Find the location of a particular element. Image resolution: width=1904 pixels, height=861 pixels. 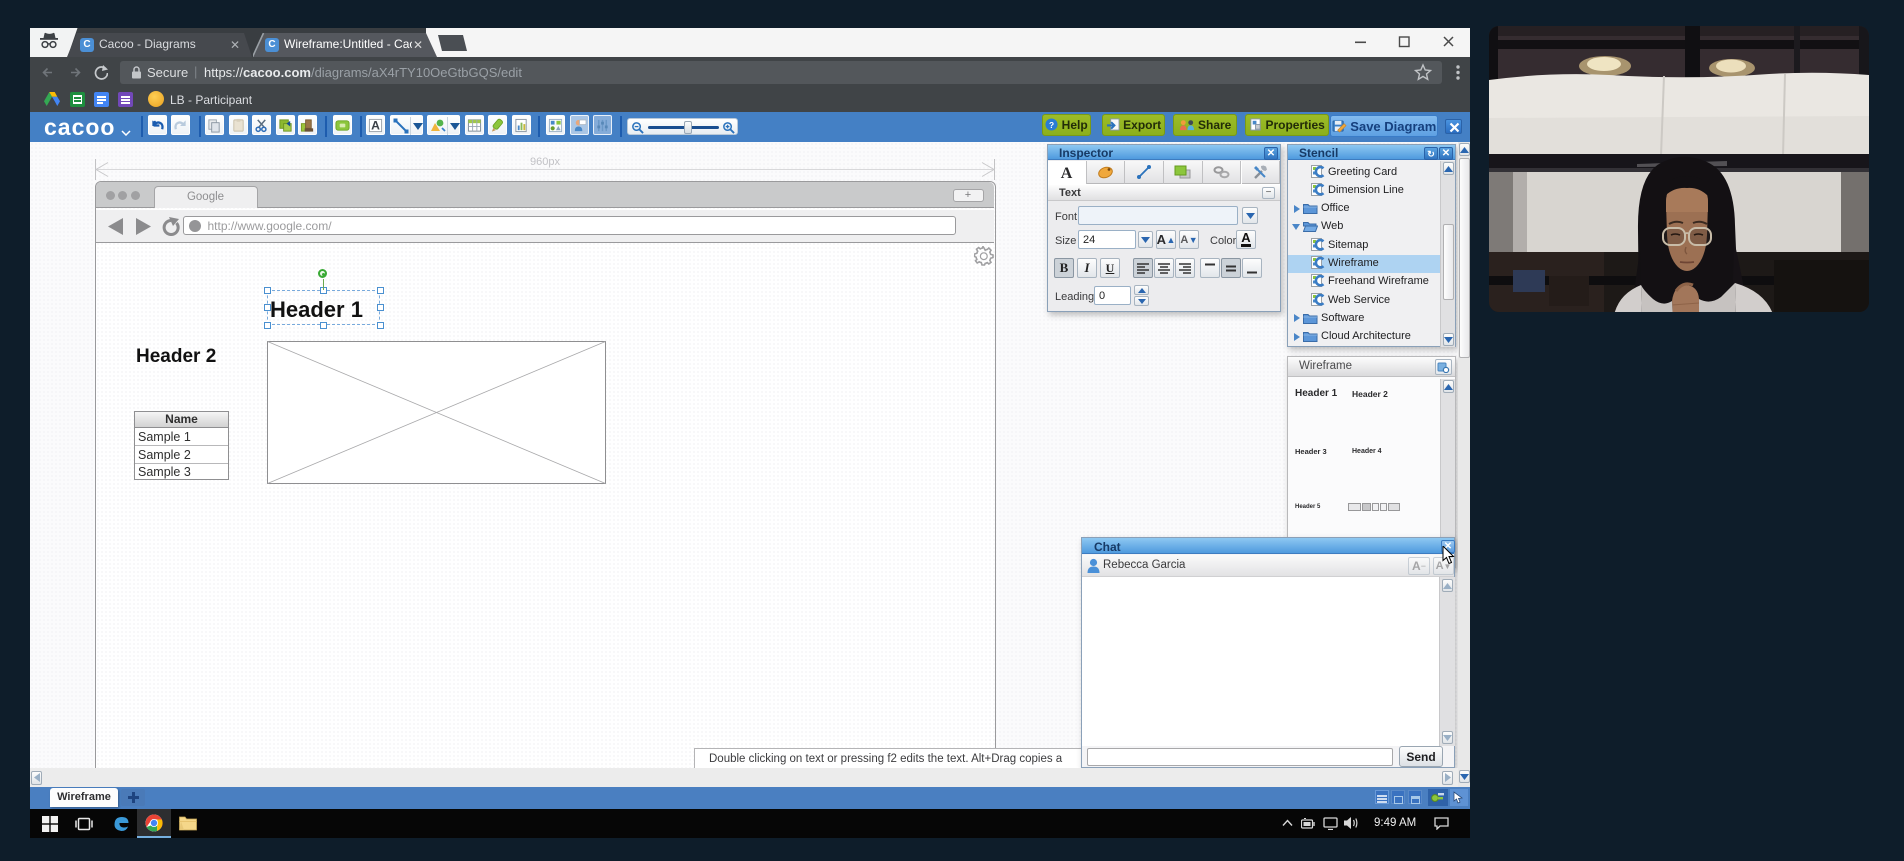

svg-text: 960px is located at coordinates (545, 162).